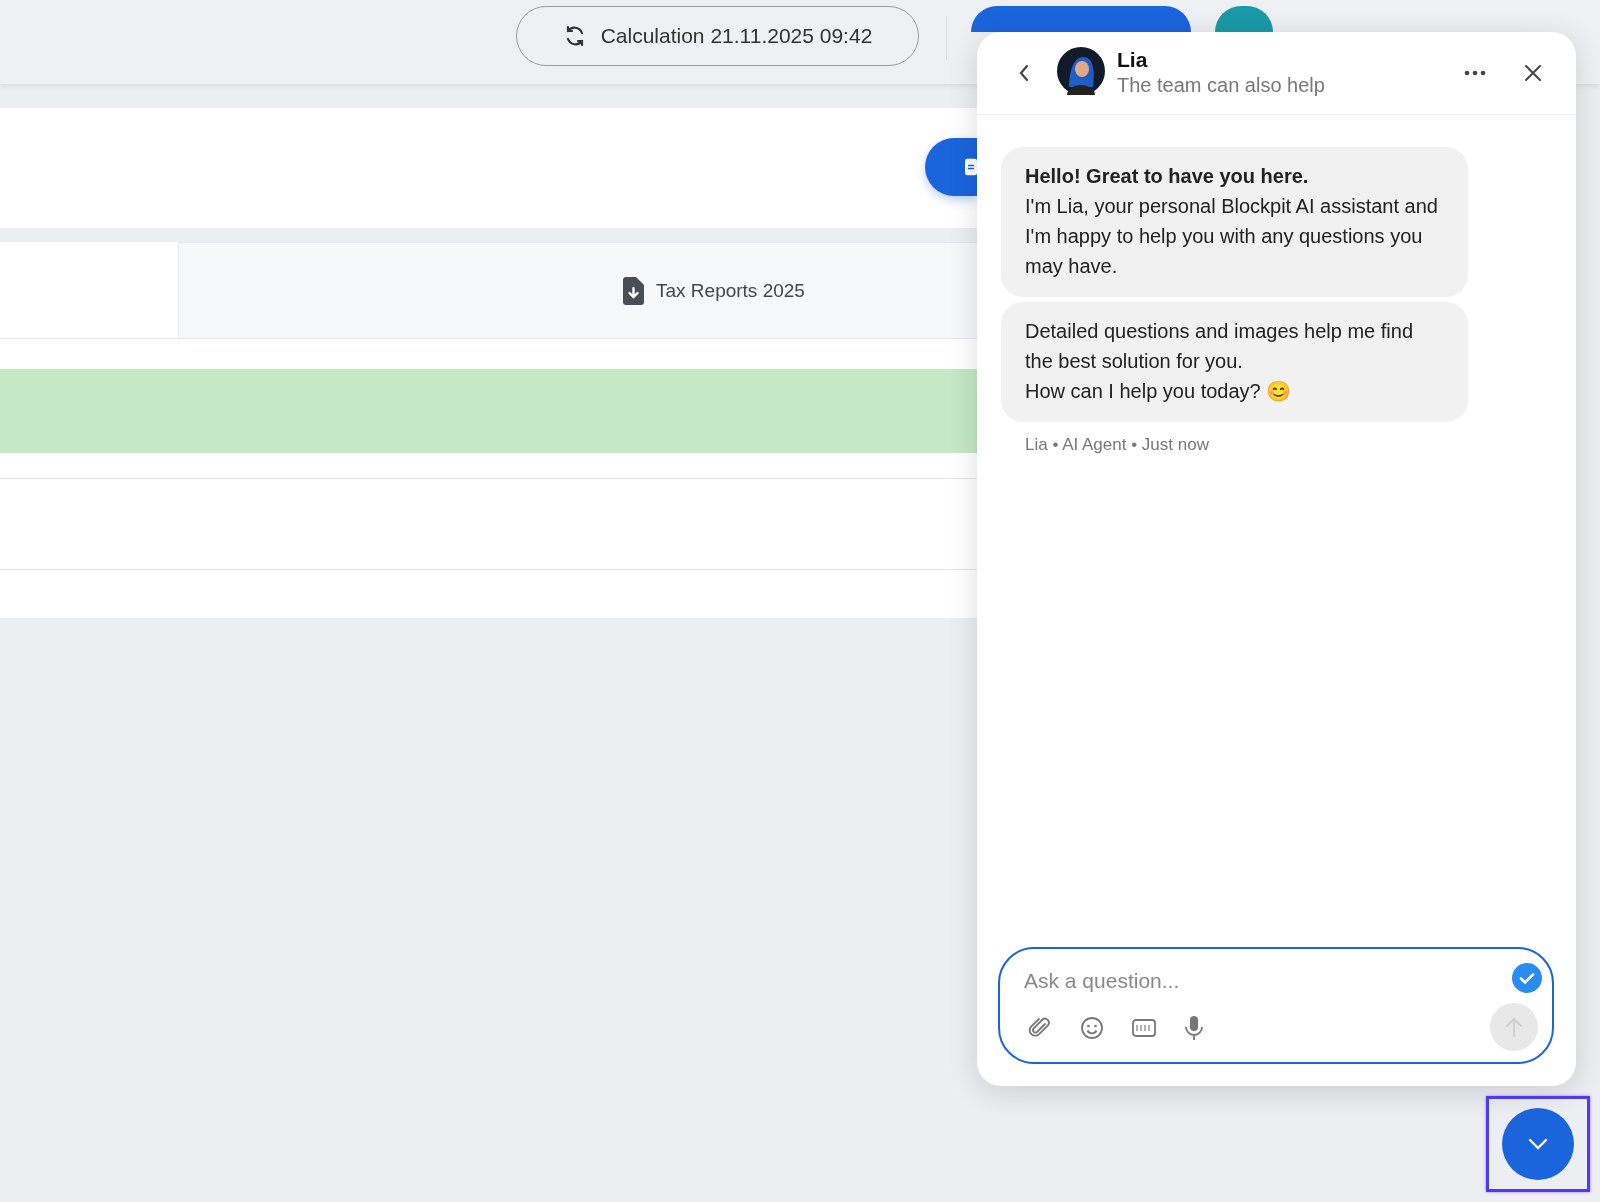  What do you see at coordinates (1117, 445) in the screenshot?
I see `message-meta: Lia • AI Agent • Just now` at bounding box center [1117, 445].